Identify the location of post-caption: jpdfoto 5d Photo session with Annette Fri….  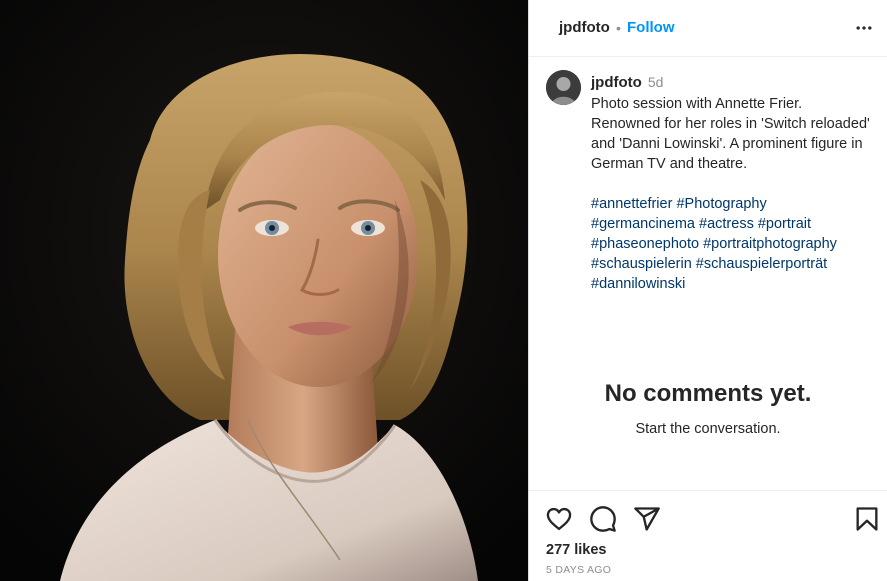
(731, 183).